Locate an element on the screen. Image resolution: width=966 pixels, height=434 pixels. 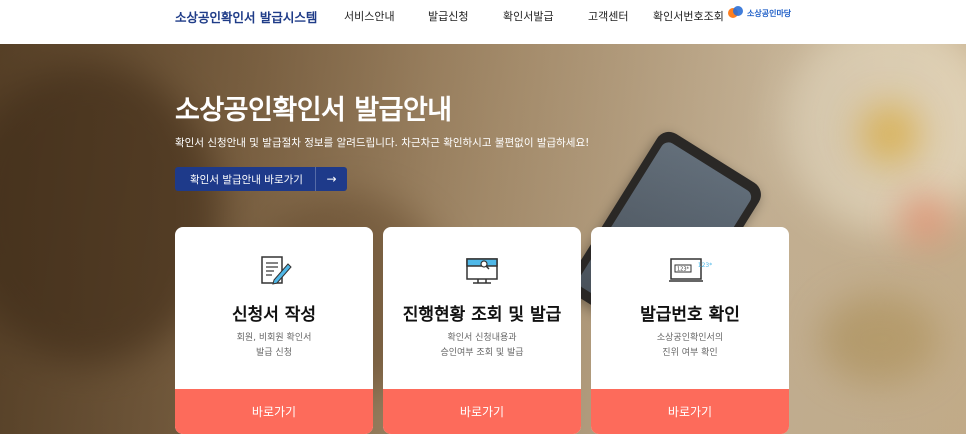
card-progress-status: 진행현황 조회 및 발급 확인서 신청내용과 승인여부 조회 및 발급 바로가기 is located at coordinates (482, 330).